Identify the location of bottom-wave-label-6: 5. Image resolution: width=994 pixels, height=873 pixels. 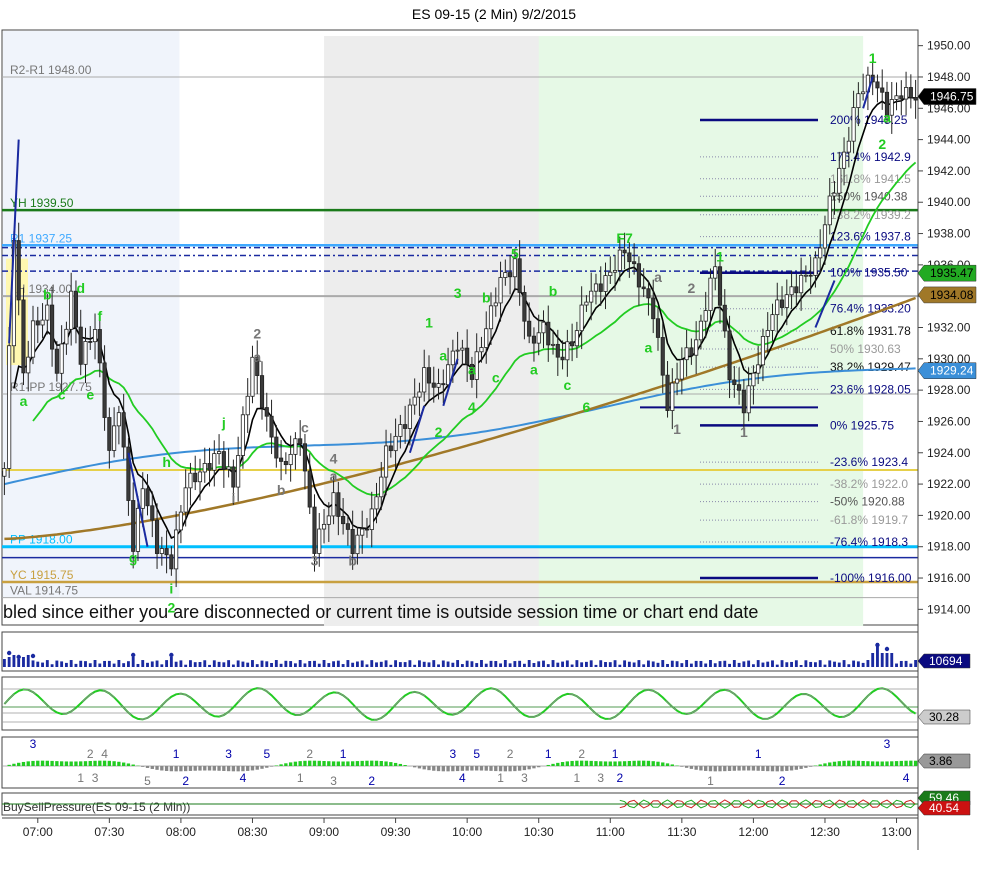
(147, 781).